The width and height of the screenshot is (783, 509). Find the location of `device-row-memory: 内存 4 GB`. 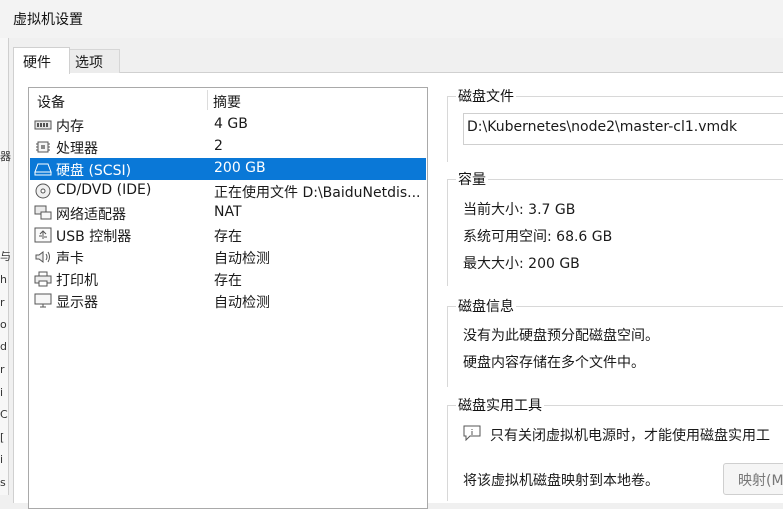

device-row-memory: 内存 4 GB is located at coordinates (228, 125).